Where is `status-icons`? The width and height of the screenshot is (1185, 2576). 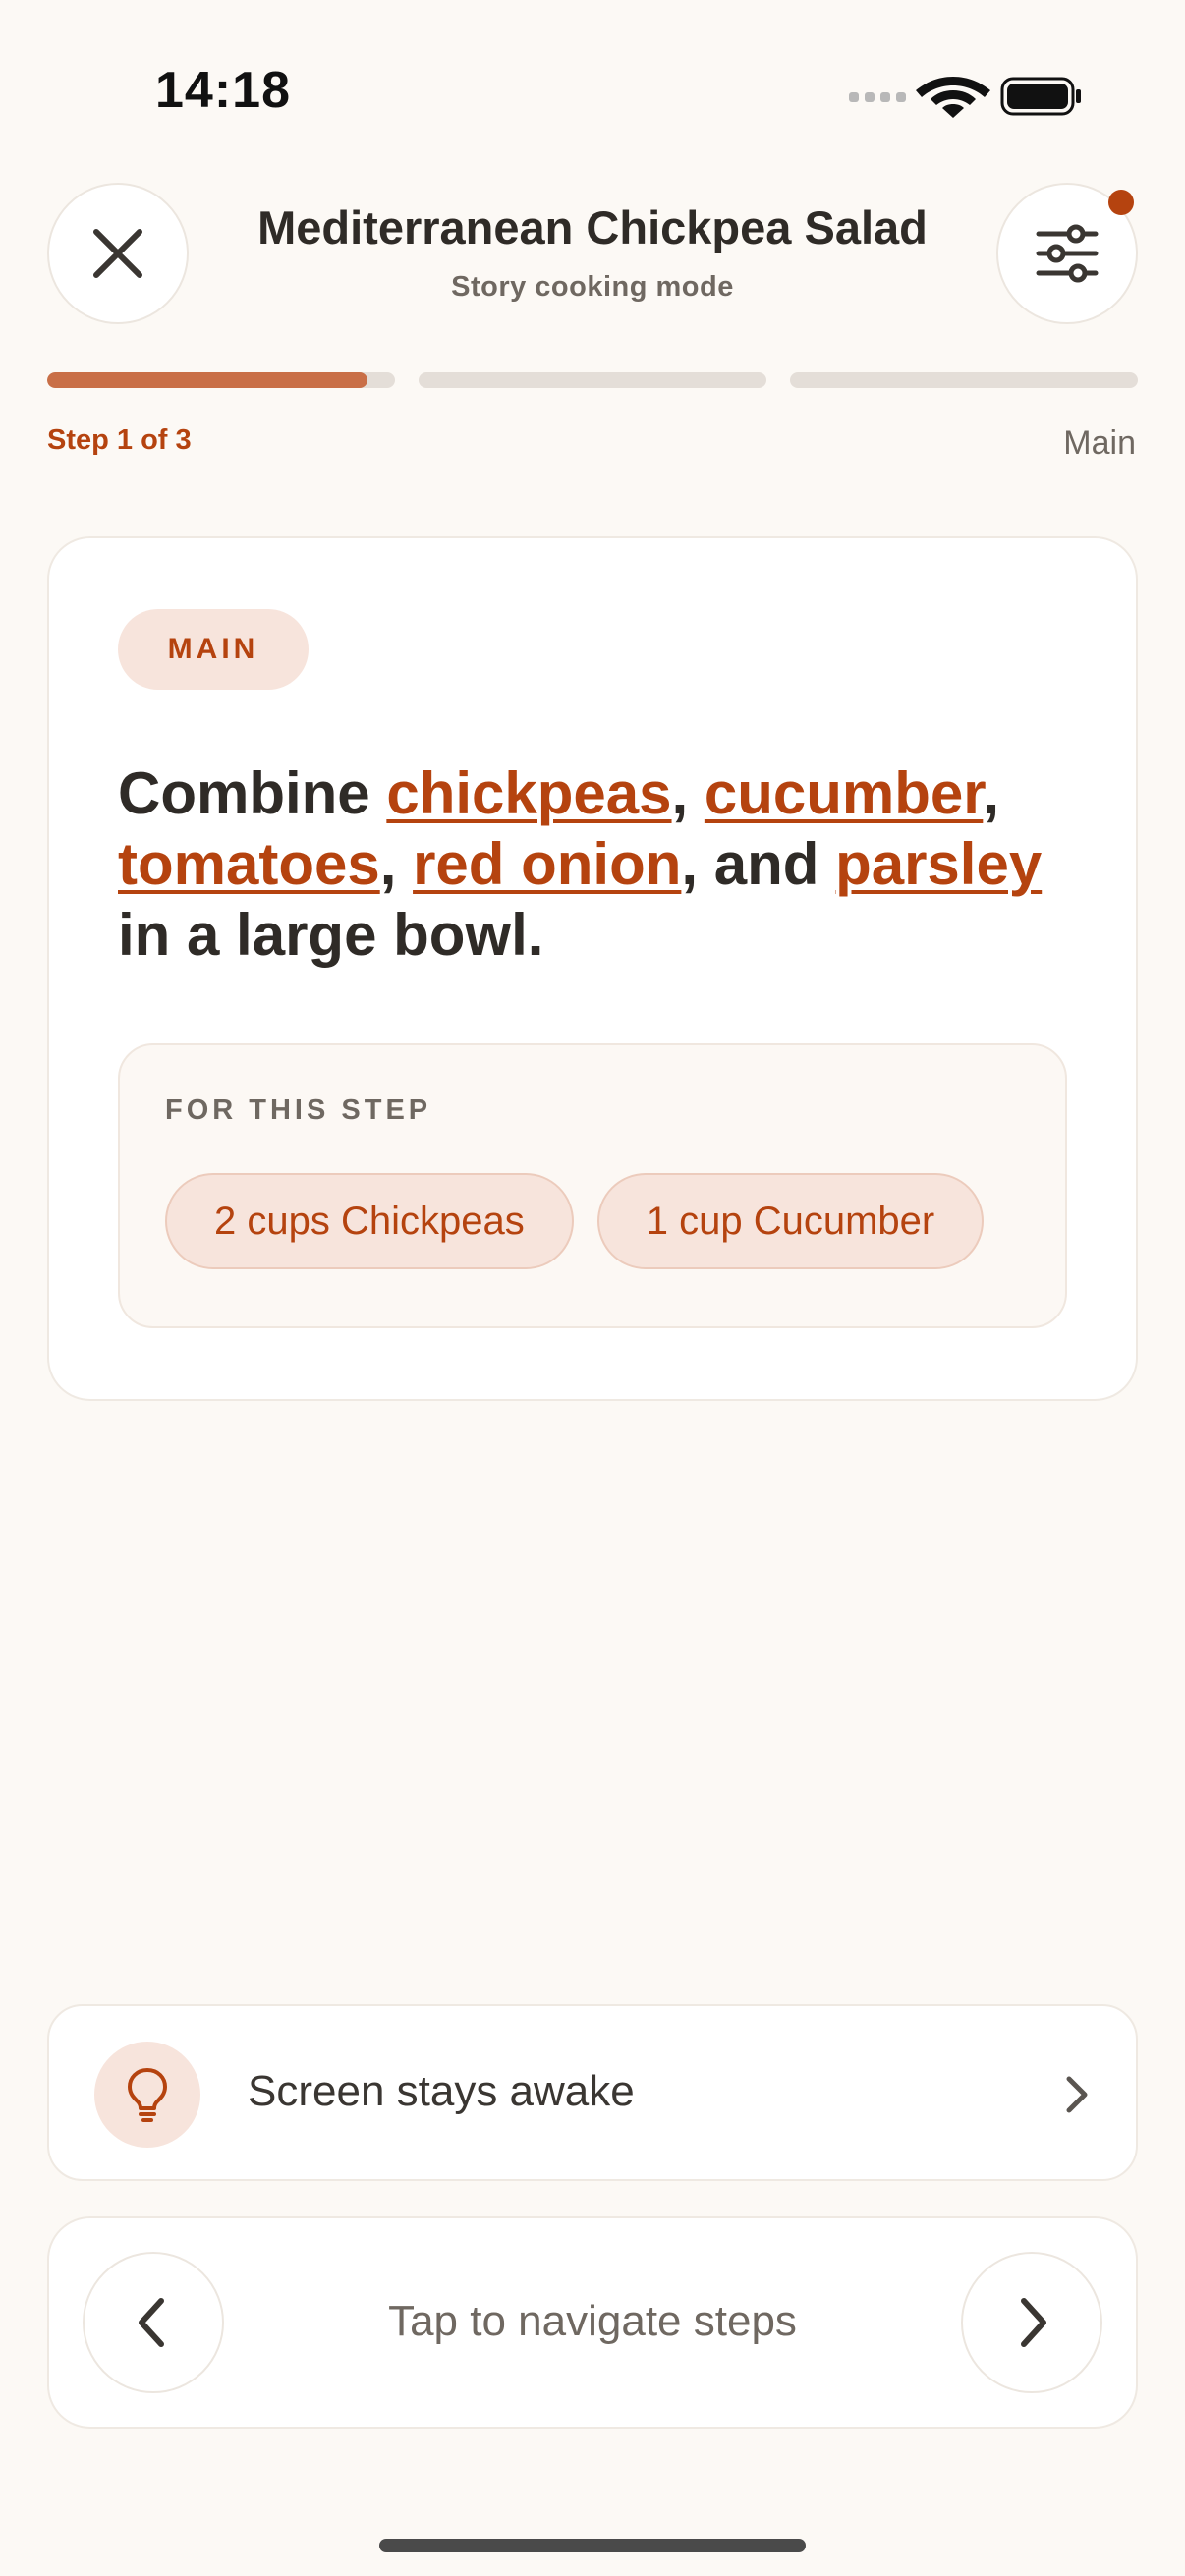 status-icons is located at coordinates (965, 97).